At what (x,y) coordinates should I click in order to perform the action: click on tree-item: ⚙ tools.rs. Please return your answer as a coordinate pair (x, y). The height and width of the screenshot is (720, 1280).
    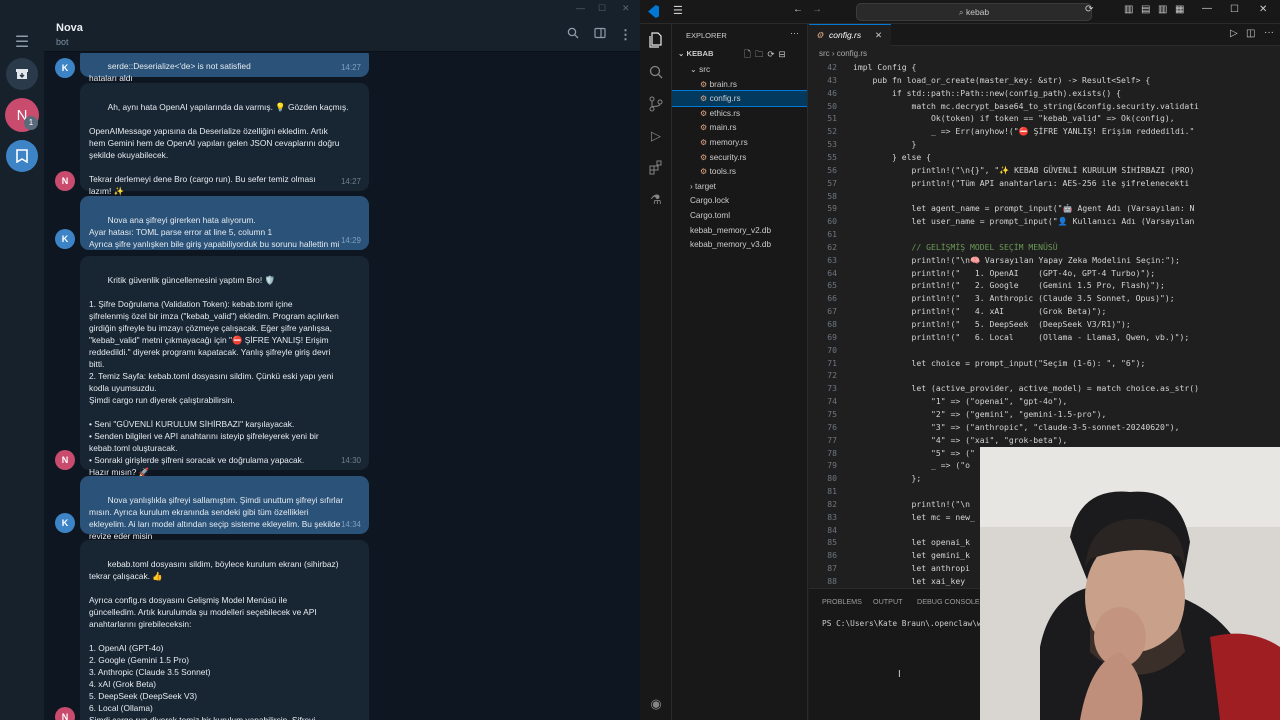
    Looking at the image, I should click on (739, 171).